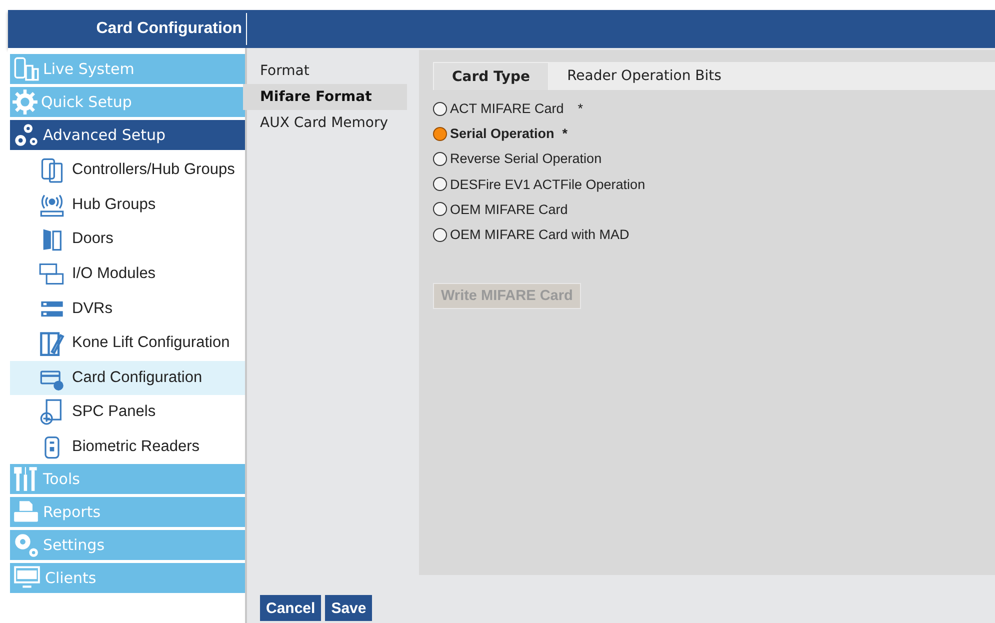 The image size is (995, 623). Describe the element at coordinates (502, 134) in the screenshot. I see `option-label: Serial Operation` at that location.